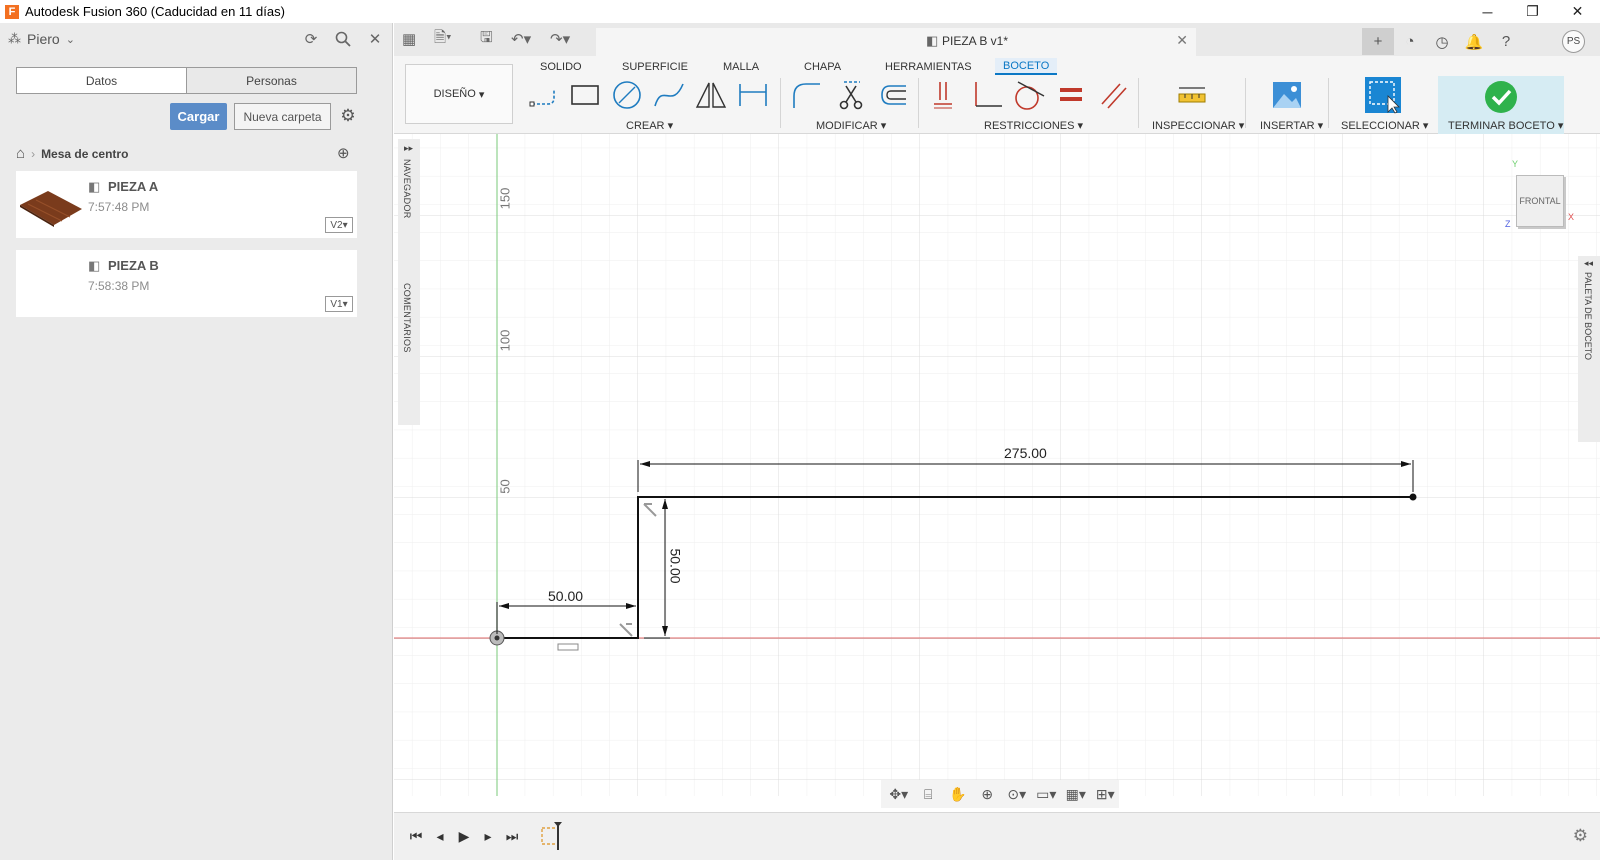  Describe the element at coordinates (409, 282) in the screenshot. I see `browser-side-panel: ▸▸ NAVEGADOR COMENTARIOS` at that location.